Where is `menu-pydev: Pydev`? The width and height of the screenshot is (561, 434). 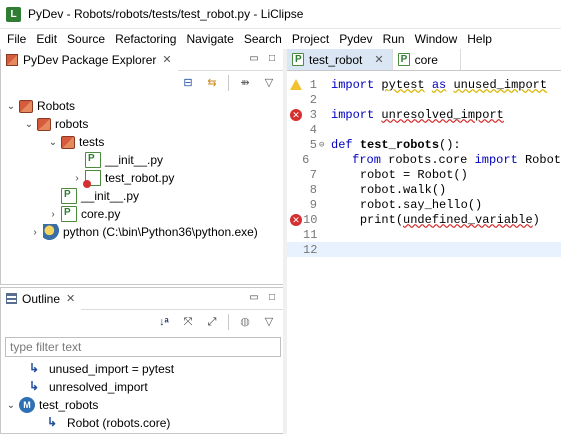
menu-pydev: Pydev is located at coordinates (355, 39).